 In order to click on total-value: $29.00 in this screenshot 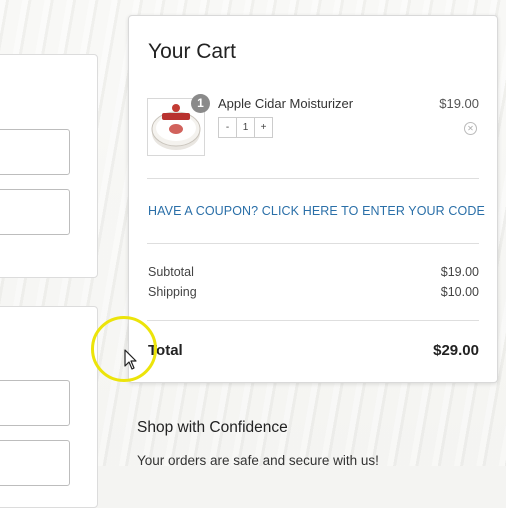, I will do `click(456, 350)`.